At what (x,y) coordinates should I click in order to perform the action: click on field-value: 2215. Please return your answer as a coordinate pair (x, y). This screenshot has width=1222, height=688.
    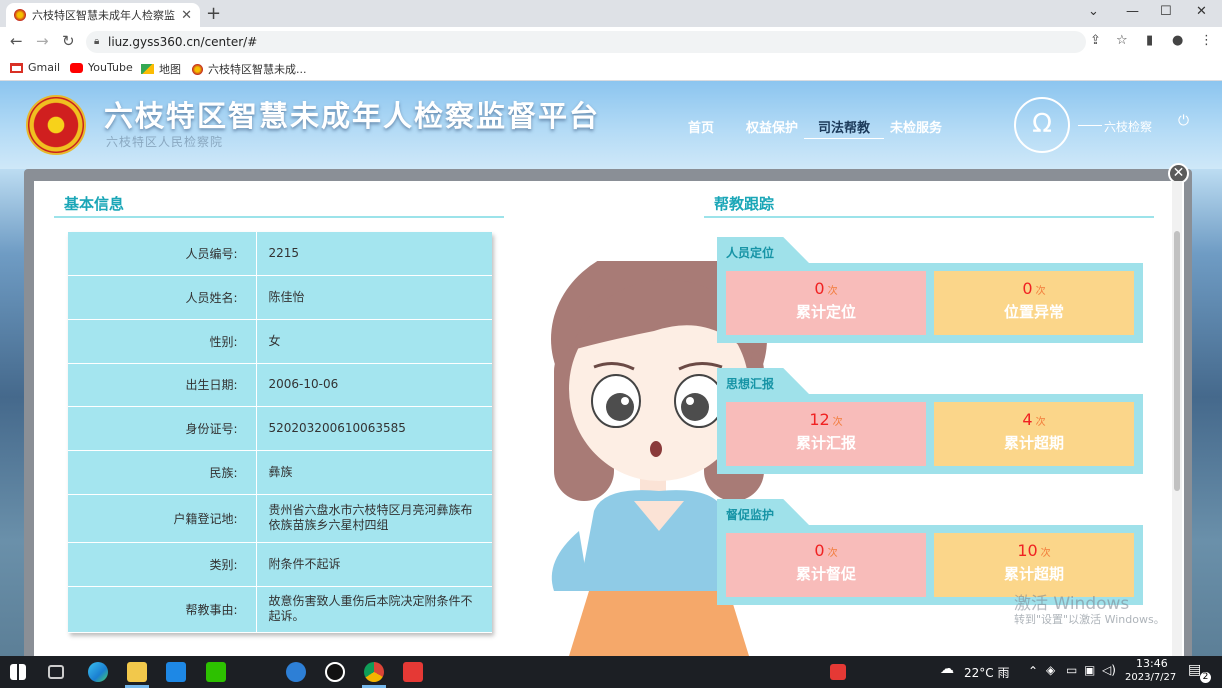
    Looking at the image, I should click on (374, 254).